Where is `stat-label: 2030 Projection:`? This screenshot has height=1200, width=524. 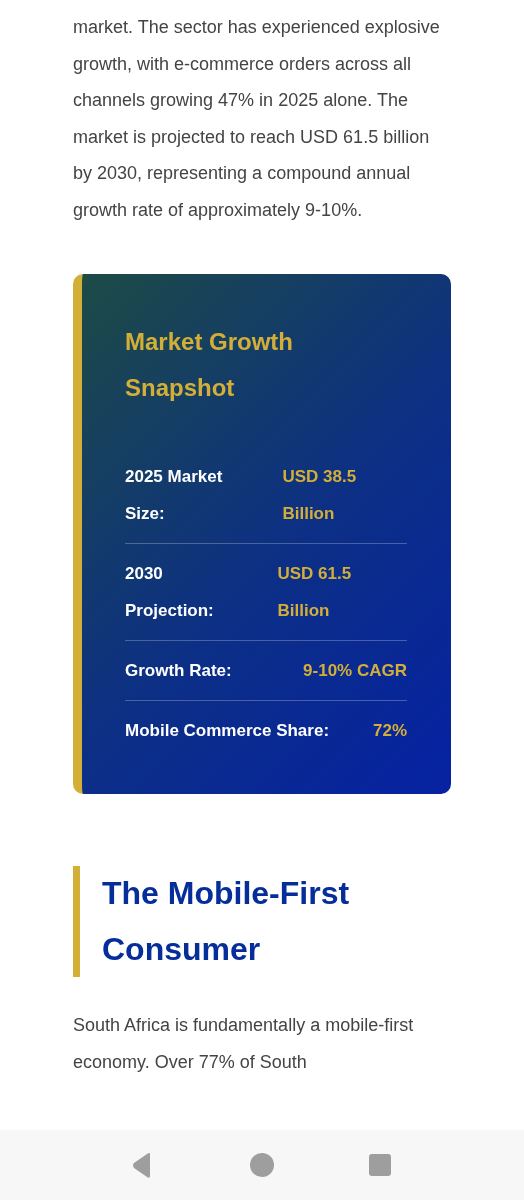
stat-label: 2030 Projection: is located at coordinates (170, 592).